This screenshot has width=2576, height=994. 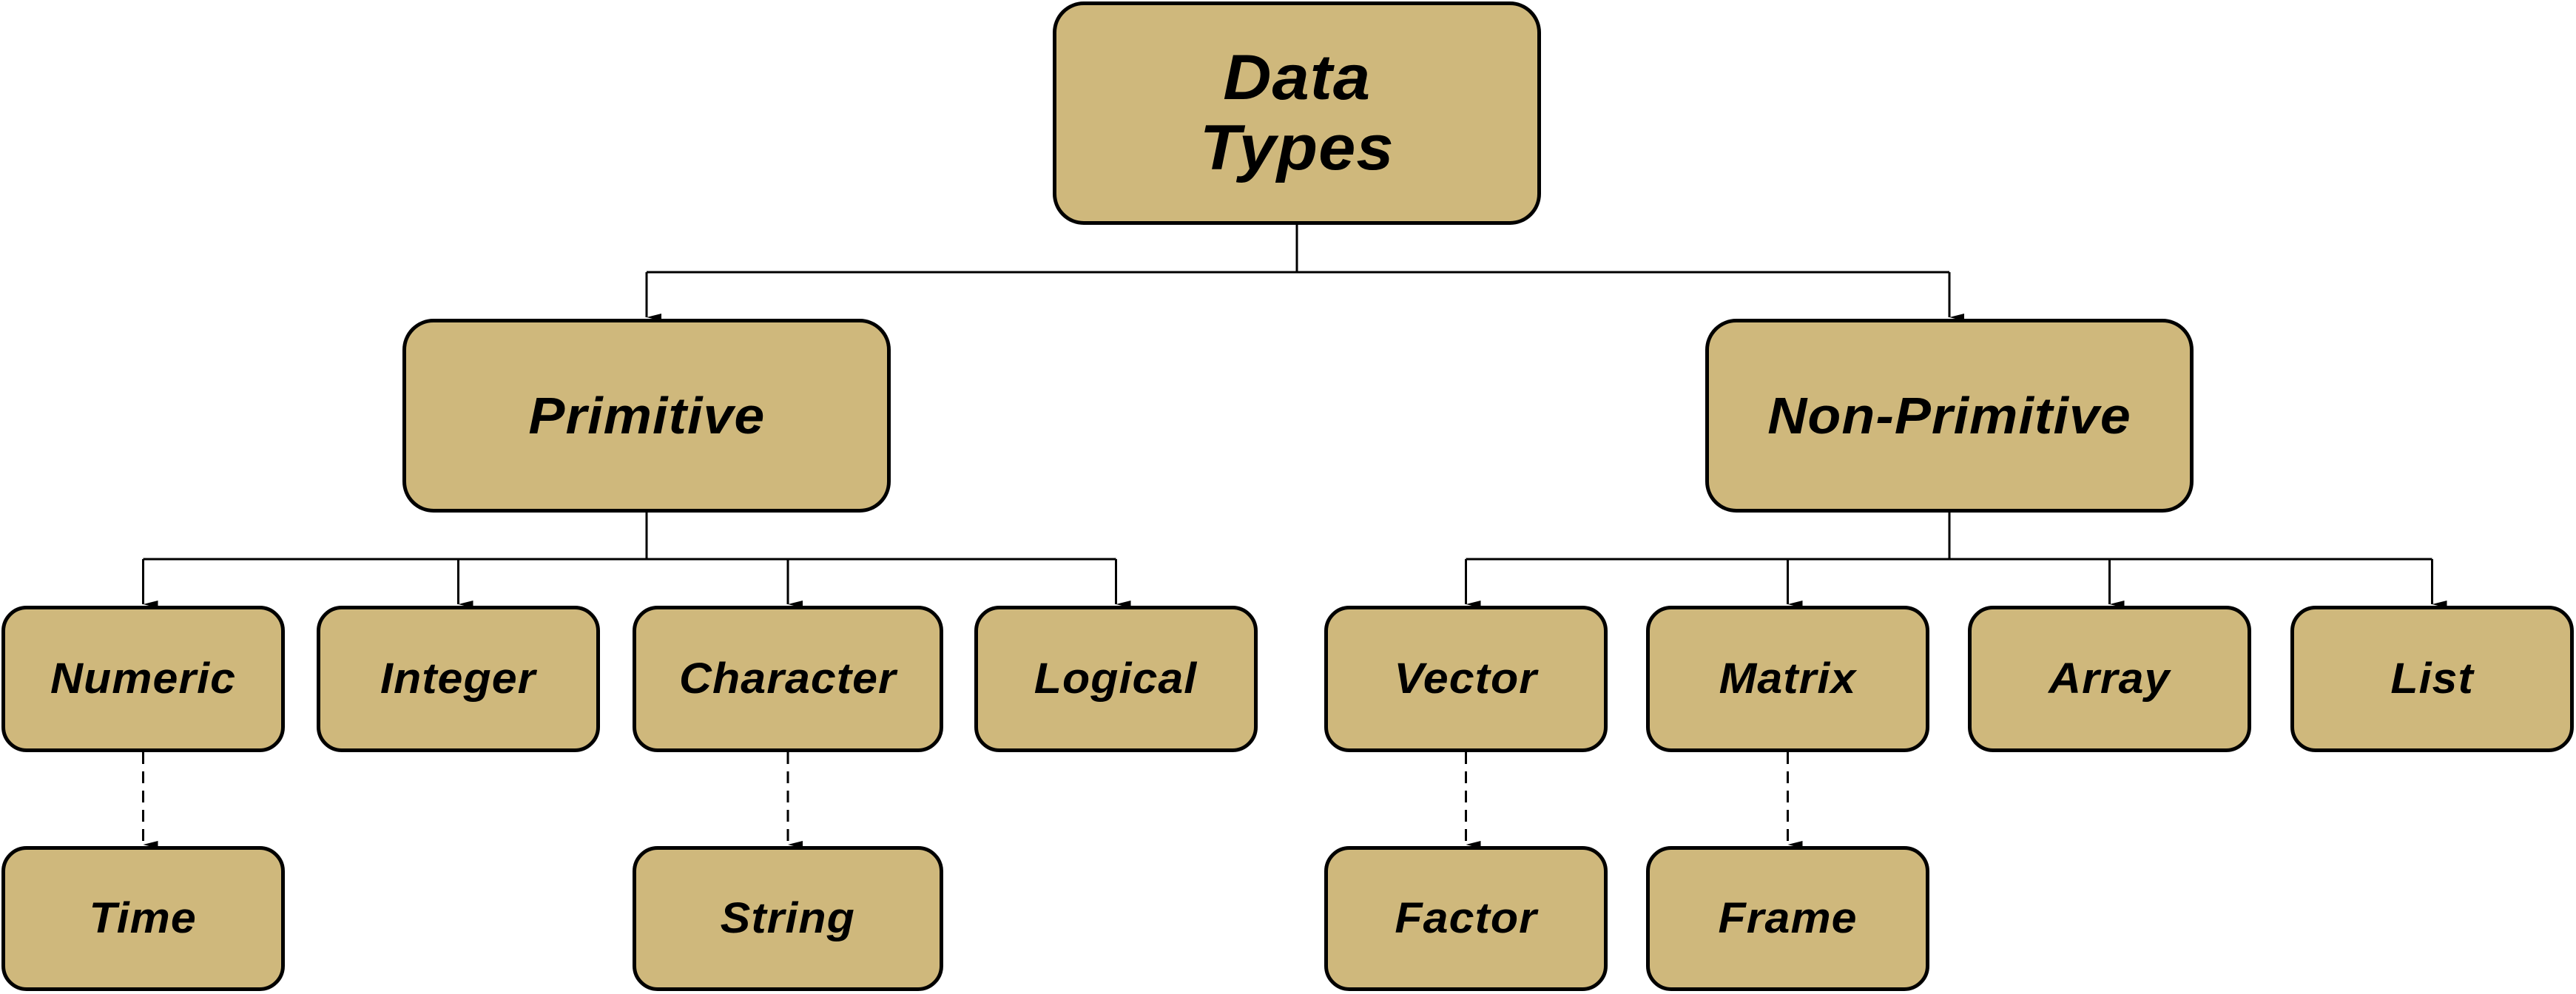 I want to click on node-label-string: String, so click(x=788, y=918).